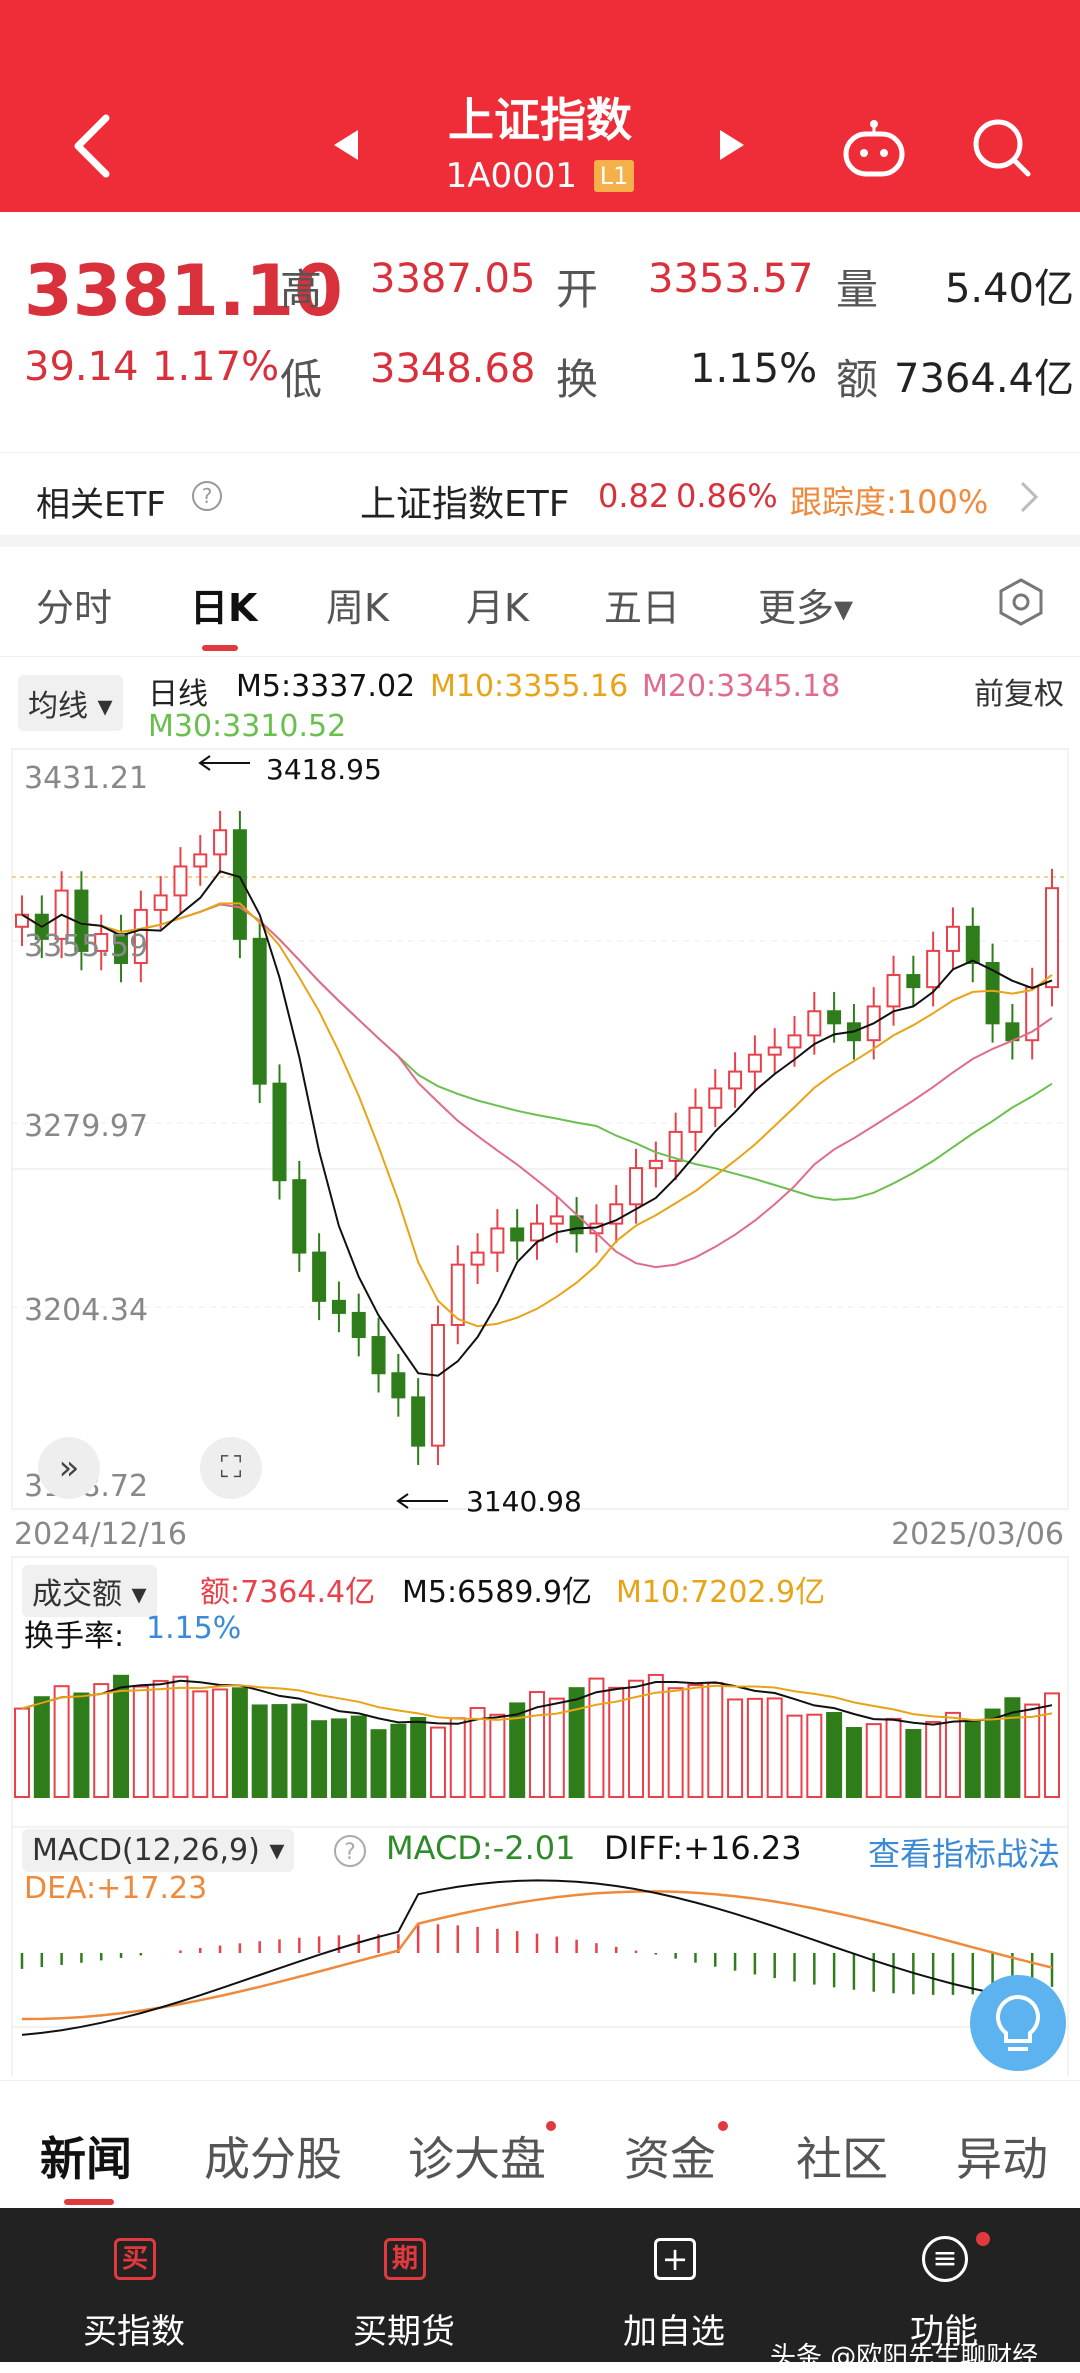 The width and height of the screenshot is (1080, 2373). What do you see at coordinates (404, 2285) in the screenshot?
I see `buy-futures-button: 期 买期货` at bounding box center [404, 2285].